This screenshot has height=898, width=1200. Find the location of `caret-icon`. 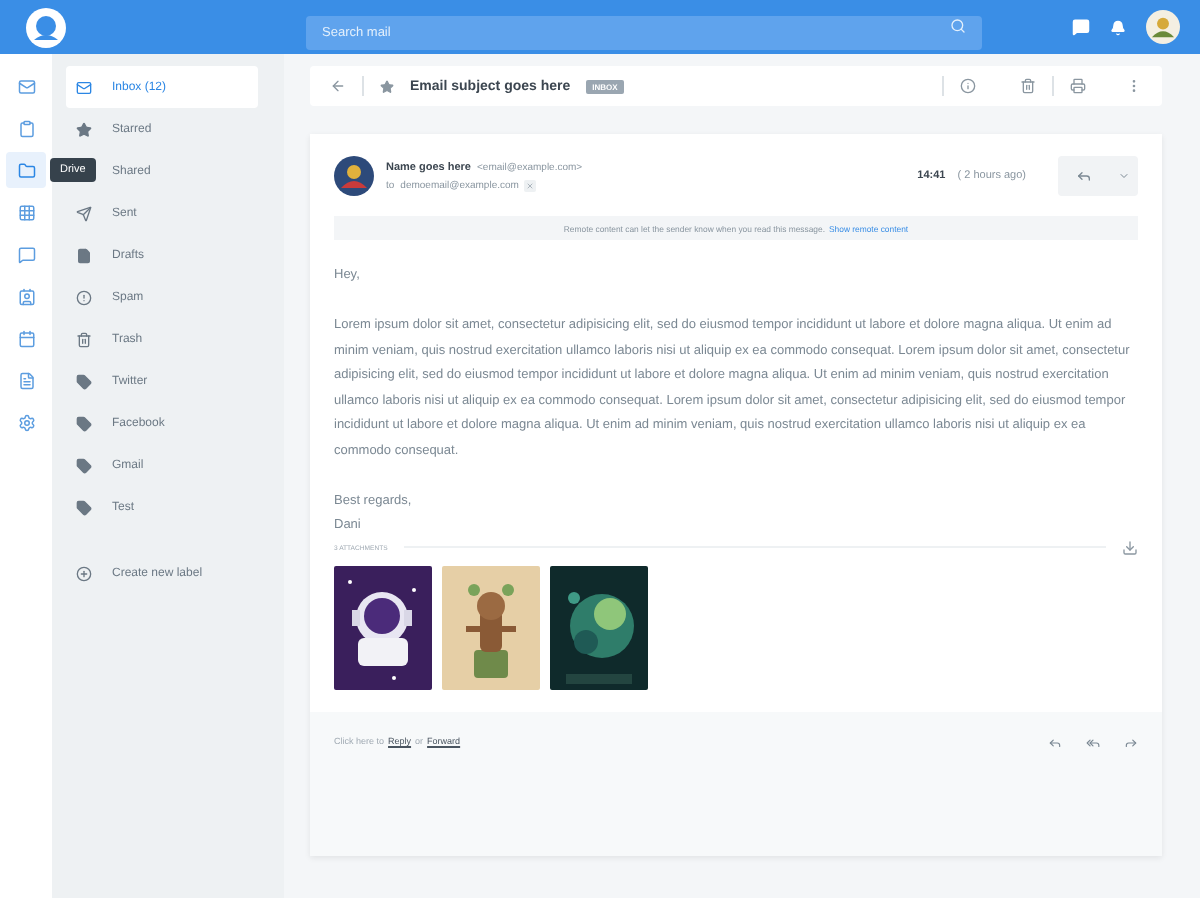

caret-icon is located at coordinates (1124, 176).